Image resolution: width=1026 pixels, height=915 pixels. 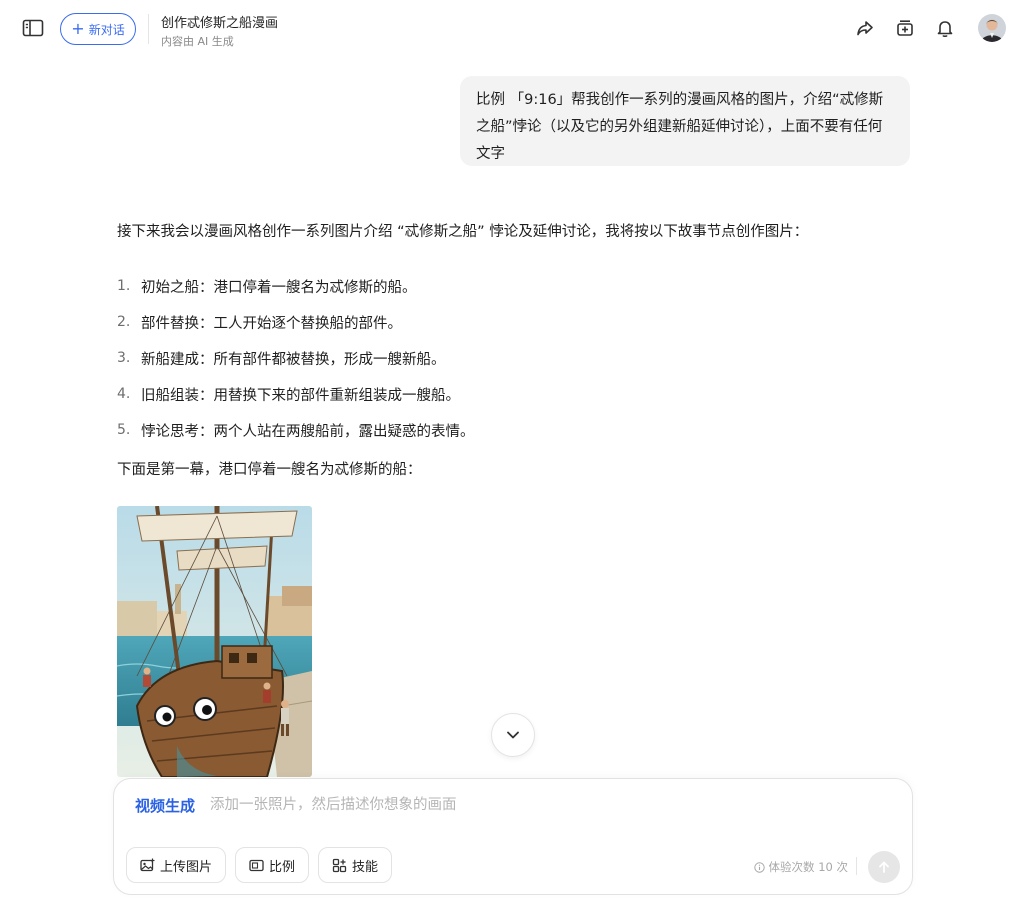 What do you see at coordinates (905, 28) in the screenshot?
I see `add-collection-icon` at bounding box center [905, 28].